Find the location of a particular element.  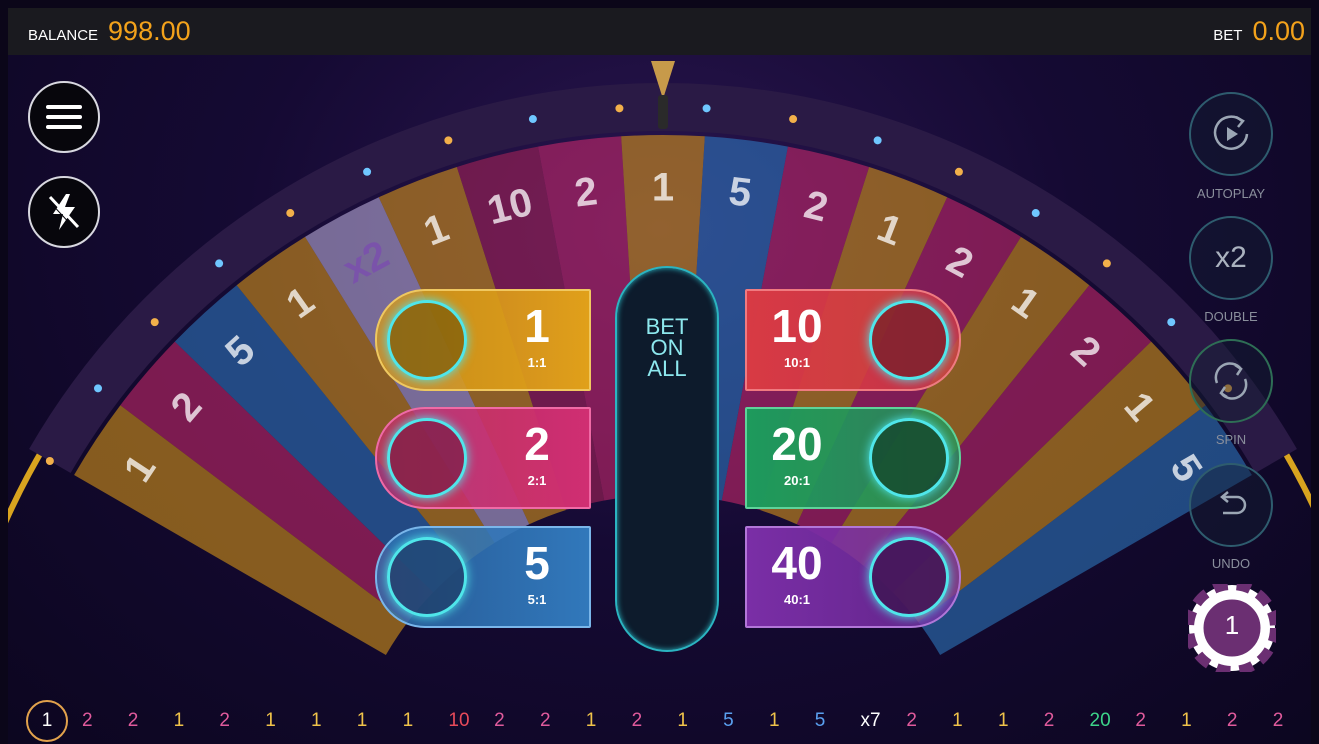

bet-2-odds: 2:1 is located at coordinates (537, 480).